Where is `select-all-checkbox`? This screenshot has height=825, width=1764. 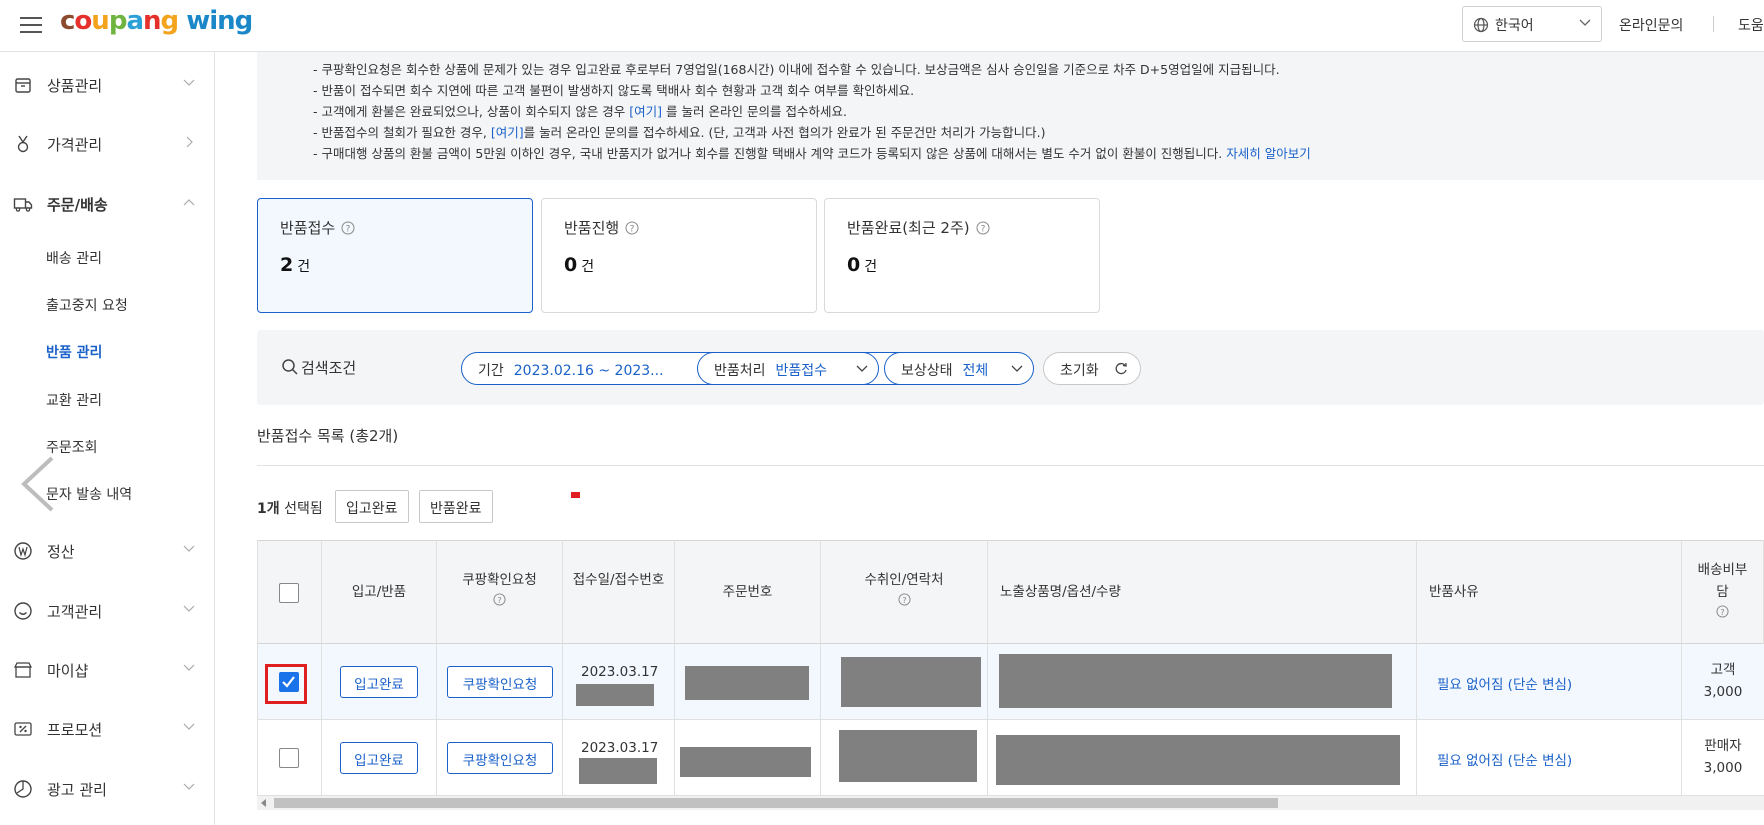
select-all-checkbox is located at coordinates (289, 593).